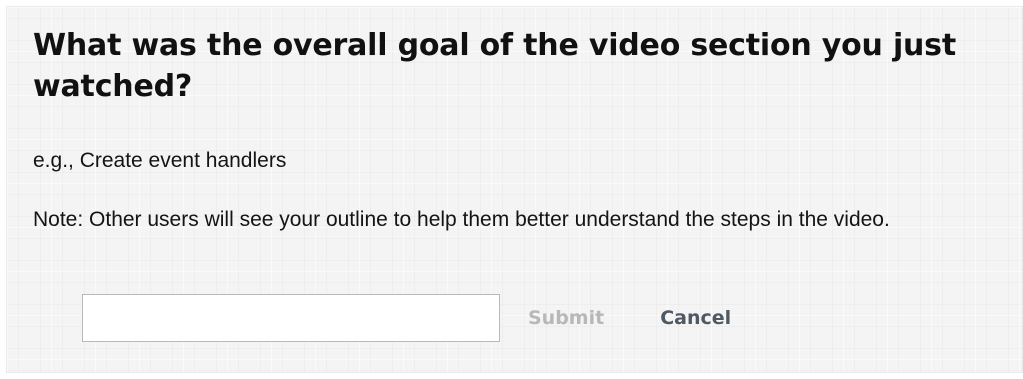 The width and height of the screenshot is (1023, 379). What do you see at coordinates (695, 318) in the screenshot?
I see `cancel-link: Cancel` at bounding box center [695, 318].